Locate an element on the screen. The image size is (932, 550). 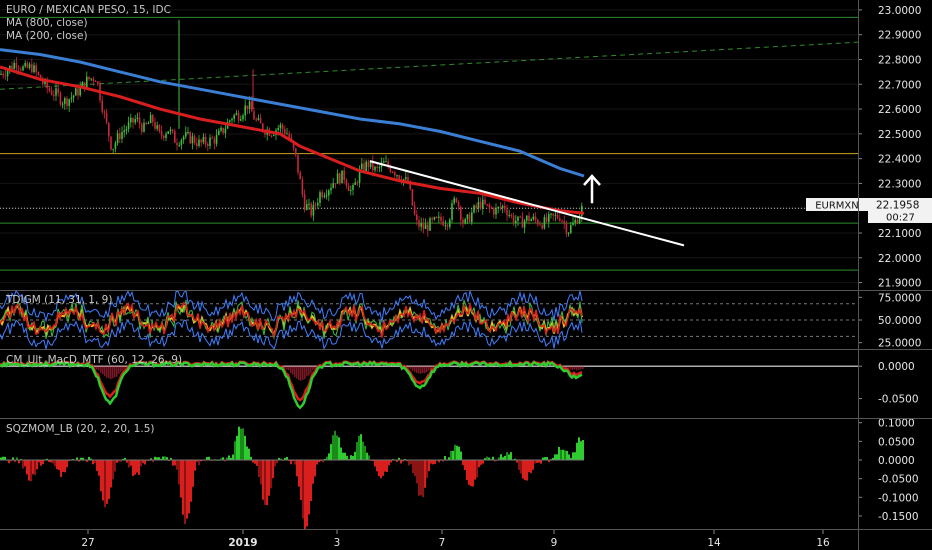
tdigm-ytick-label-2: 25.0000 is located at coordinates (899, 344).